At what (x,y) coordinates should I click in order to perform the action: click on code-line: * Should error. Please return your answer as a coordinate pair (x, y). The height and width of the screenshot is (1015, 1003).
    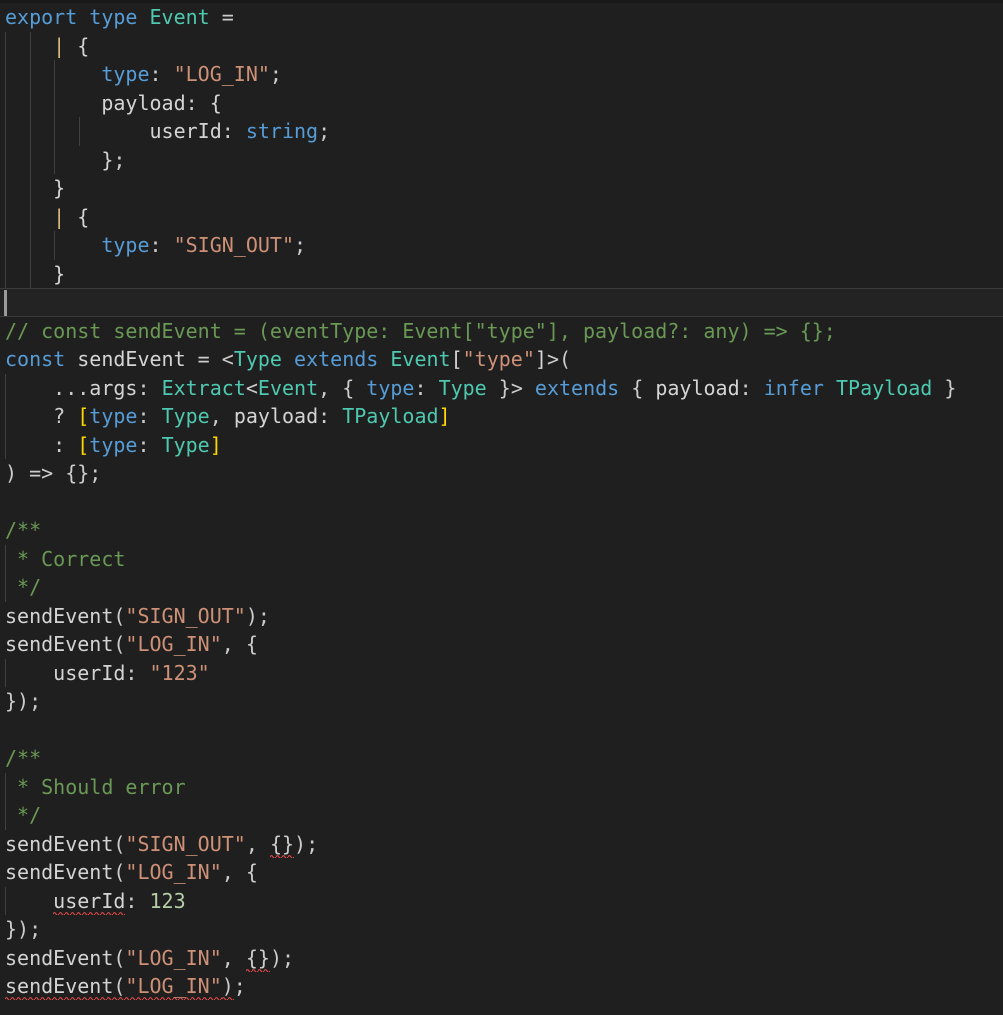
    Looking at the image, I should click on (501, 786).